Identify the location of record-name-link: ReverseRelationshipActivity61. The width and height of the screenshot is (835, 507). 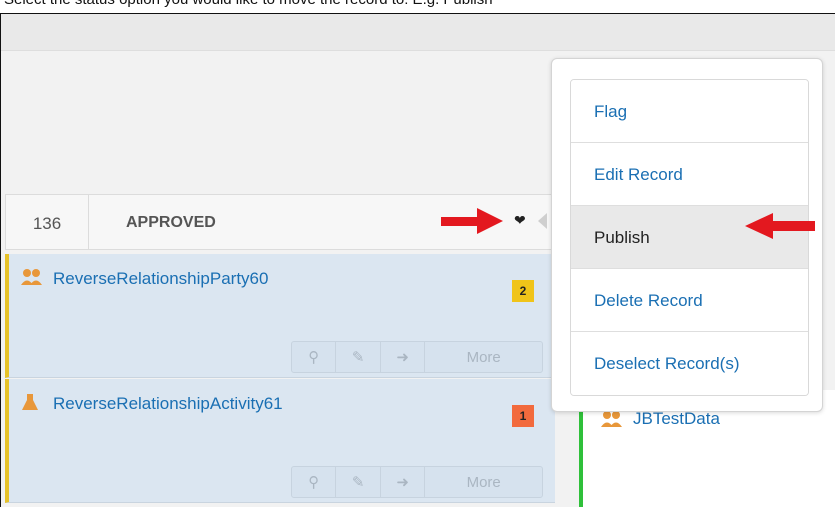
(168, 404).